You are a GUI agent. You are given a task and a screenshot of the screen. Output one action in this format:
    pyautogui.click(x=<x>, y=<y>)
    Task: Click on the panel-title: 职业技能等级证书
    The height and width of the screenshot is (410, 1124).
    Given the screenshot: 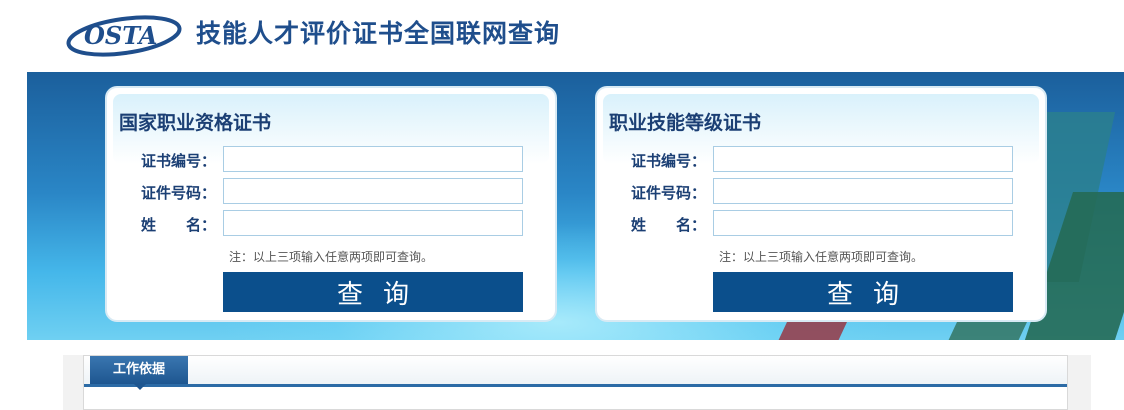 What is the action you would take?
    pyautogui.click(x=685, y=123)
    